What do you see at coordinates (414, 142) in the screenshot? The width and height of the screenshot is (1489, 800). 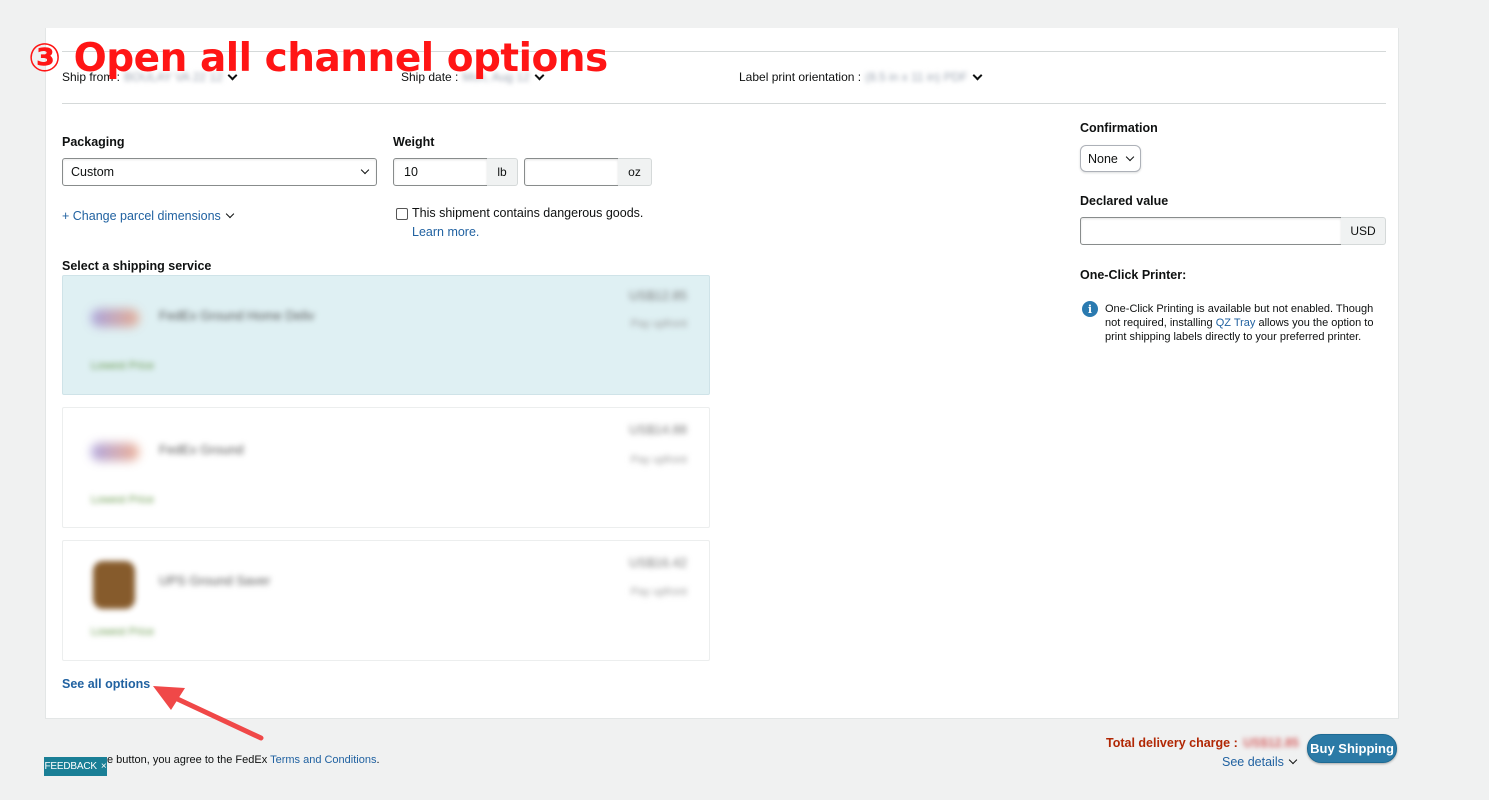 I see `weight-label: Weight` at bounding box center [414, 142].